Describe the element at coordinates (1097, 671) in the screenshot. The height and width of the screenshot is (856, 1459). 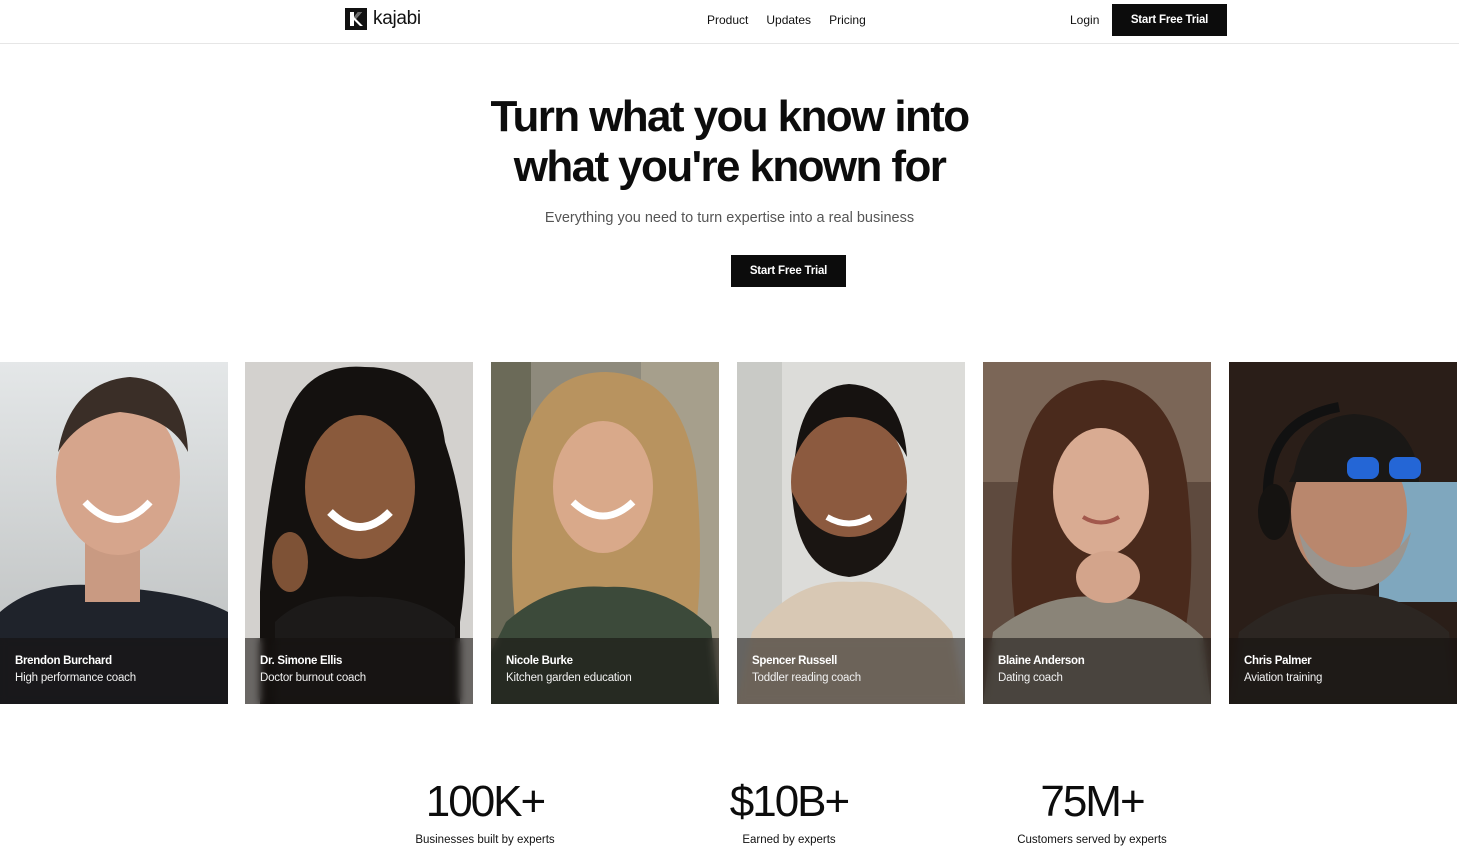
I see `creator-caption: Blaine Anderson Dating coach` at that location.